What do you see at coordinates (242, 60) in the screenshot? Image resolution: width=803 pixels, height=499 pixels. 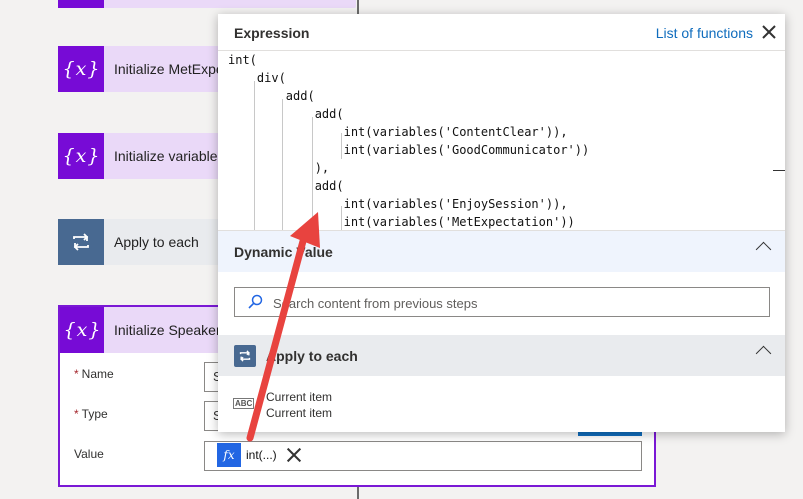 I see `code-line: int(` at bounding box center [242, 60].